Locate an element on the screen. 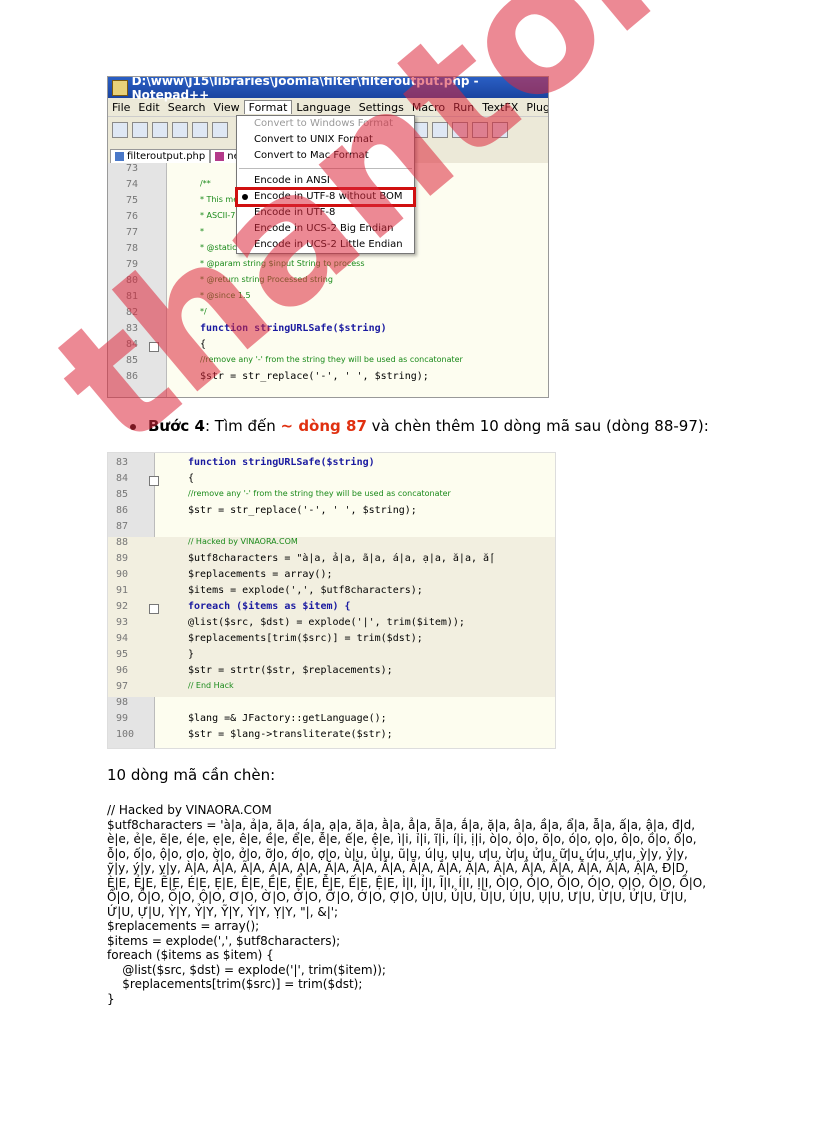  menu-format: Format is located at coordinates (268, 107).